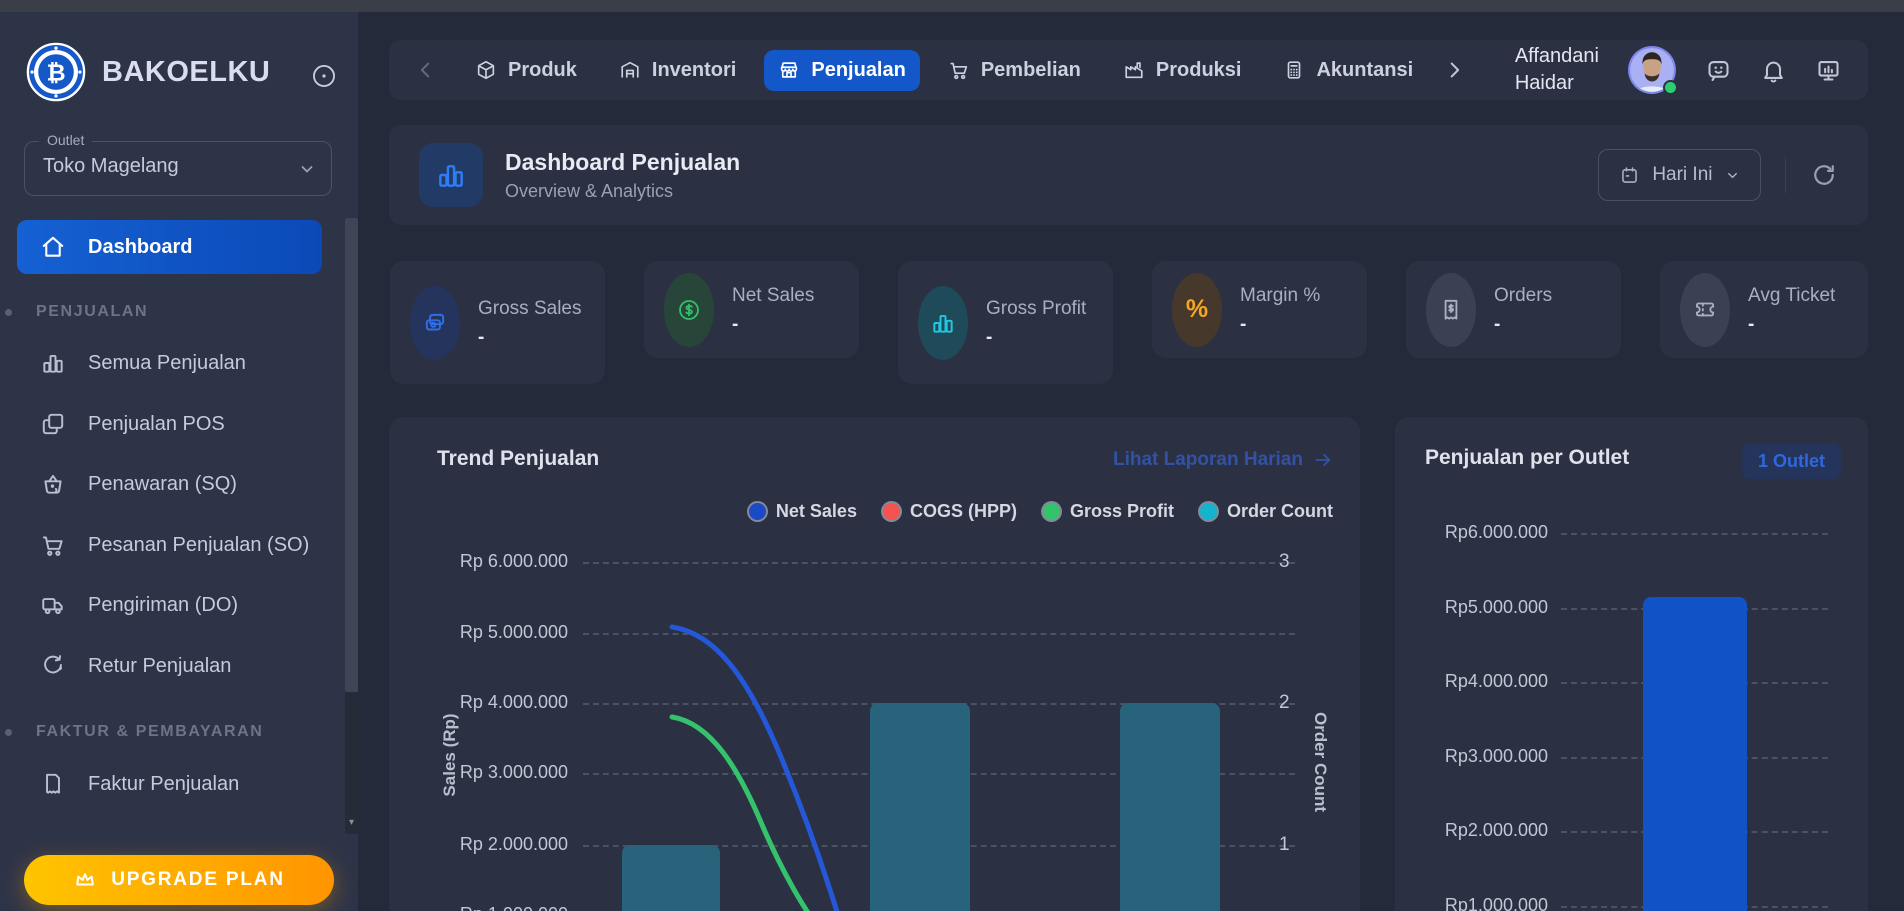 This screenshot has width=1904, height=911. Describe the element at coordinates (160, 665) in the screenshot. I see `sidebar-item-label: Retur Penjualan` at that location.